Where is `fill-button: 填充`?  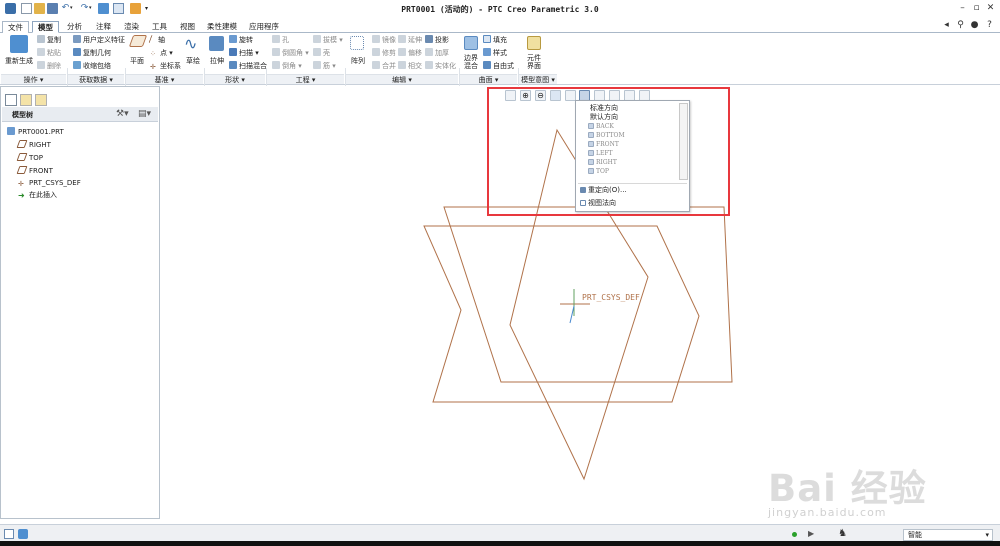 fill-button: 填充 is located at coordinates (495, 40).